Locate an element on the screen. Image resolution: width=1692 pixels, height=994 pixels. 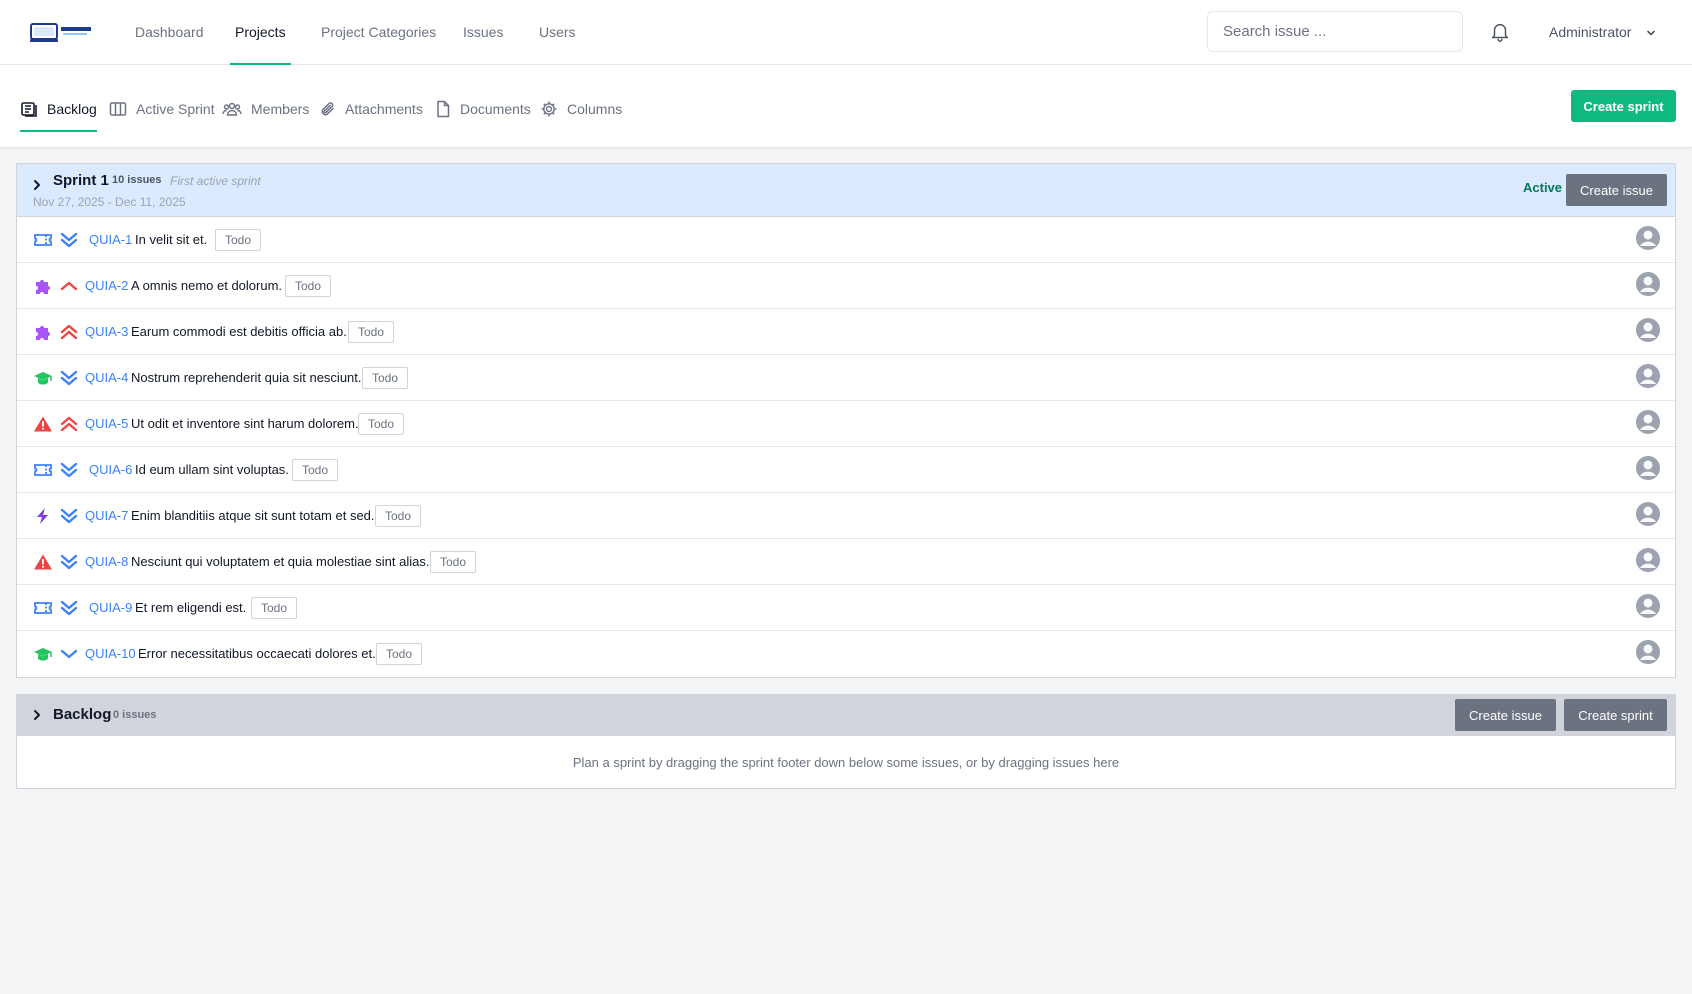
nav-project-categories: Project Categories is located at coordinates (378, 32).